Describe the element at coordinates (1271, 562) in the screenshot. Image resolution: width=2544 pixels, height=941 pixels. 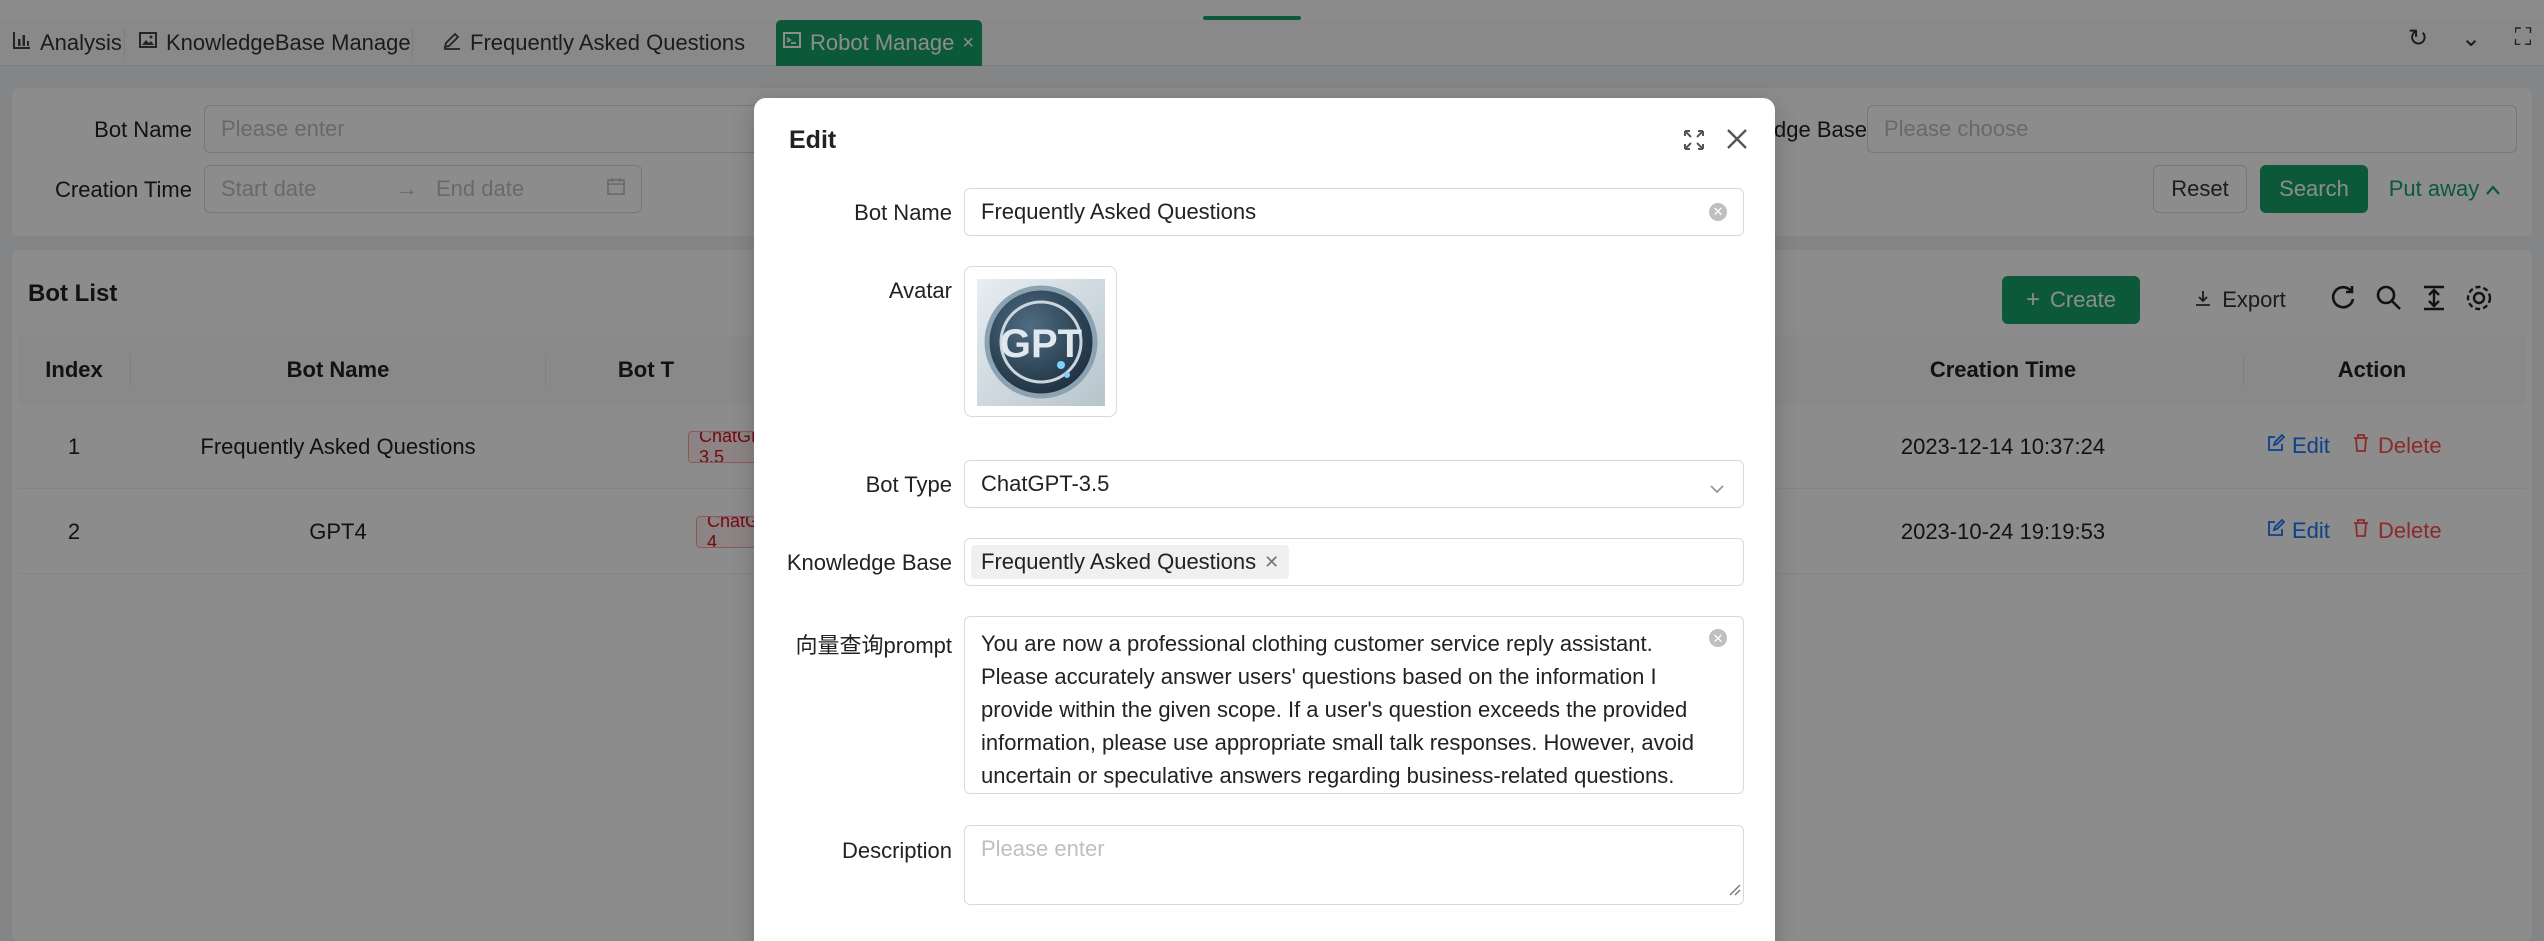
I see `tag-close-icon: ✕` at that location.